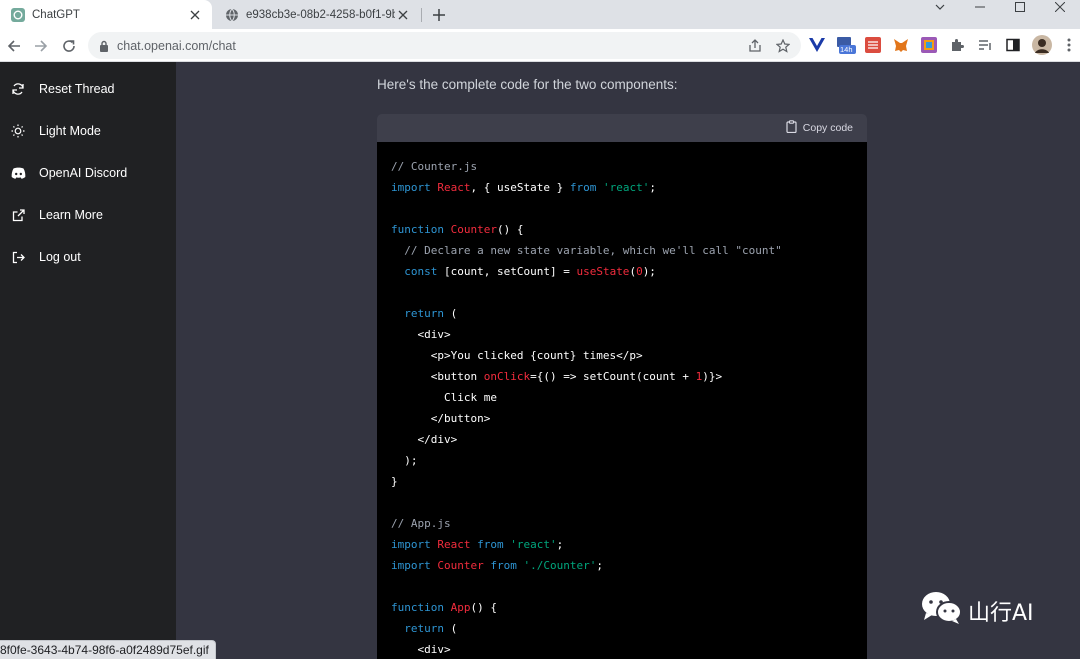  I want to click on openai-favicon-icon, so click(18, 14).